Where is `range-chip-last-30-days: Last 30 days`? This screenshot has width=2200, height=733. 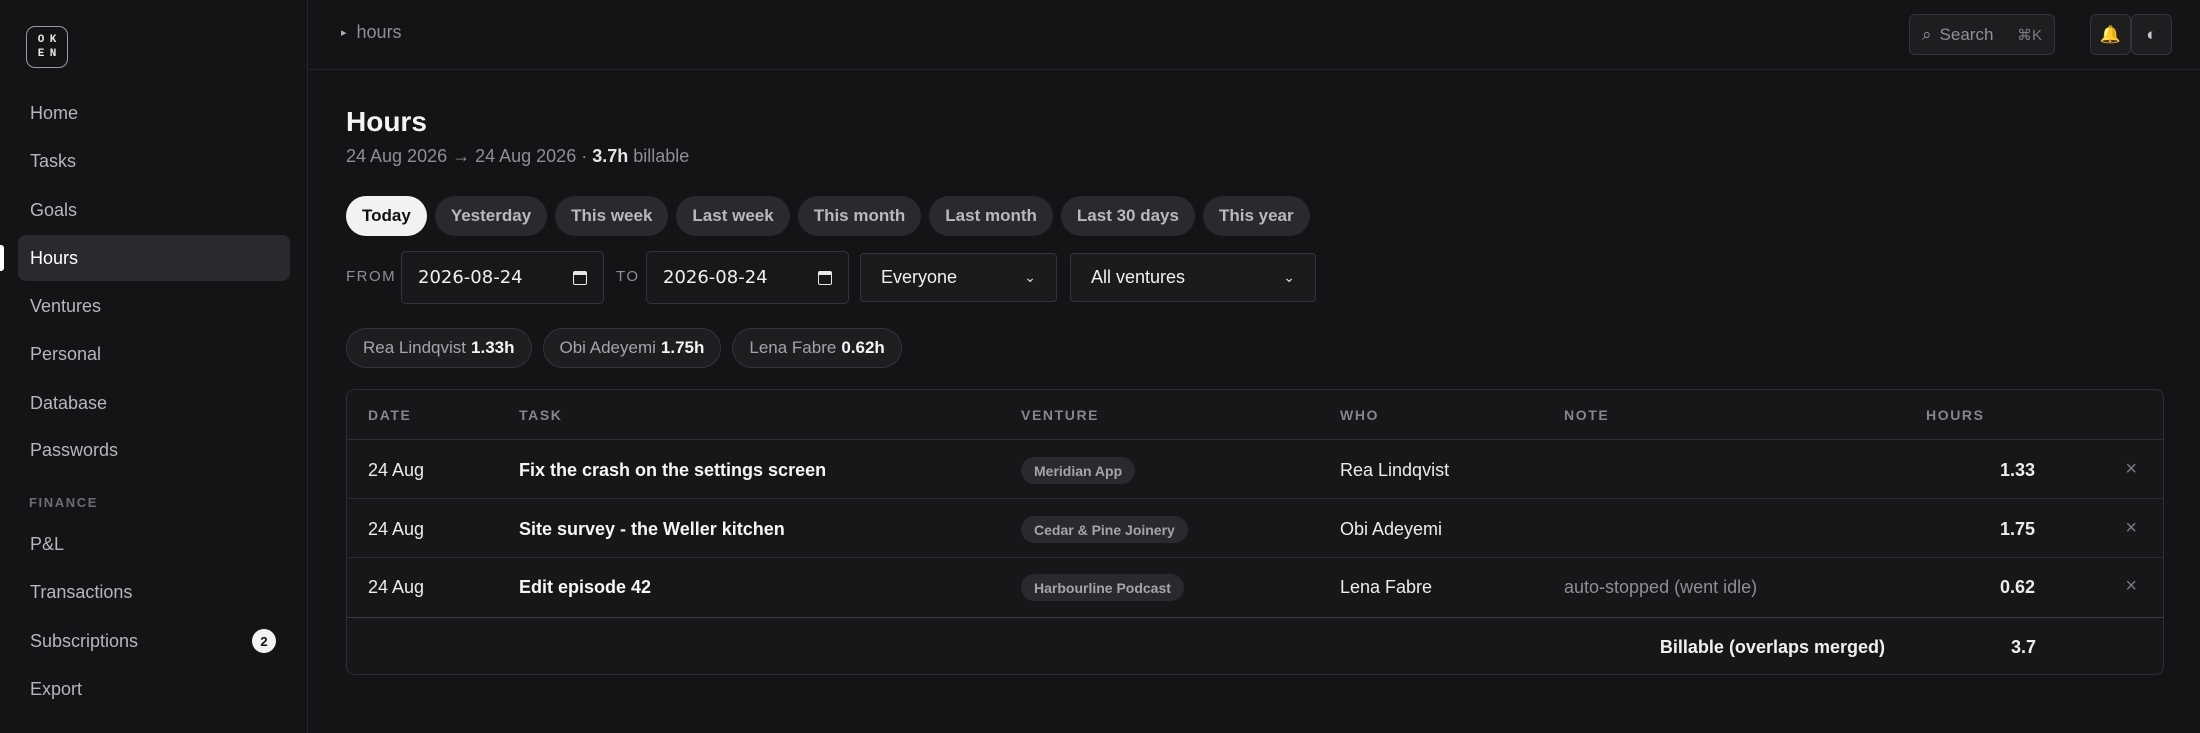
range-chip-last-30-days: Last 30 days is located at coordinates (1127, 216).